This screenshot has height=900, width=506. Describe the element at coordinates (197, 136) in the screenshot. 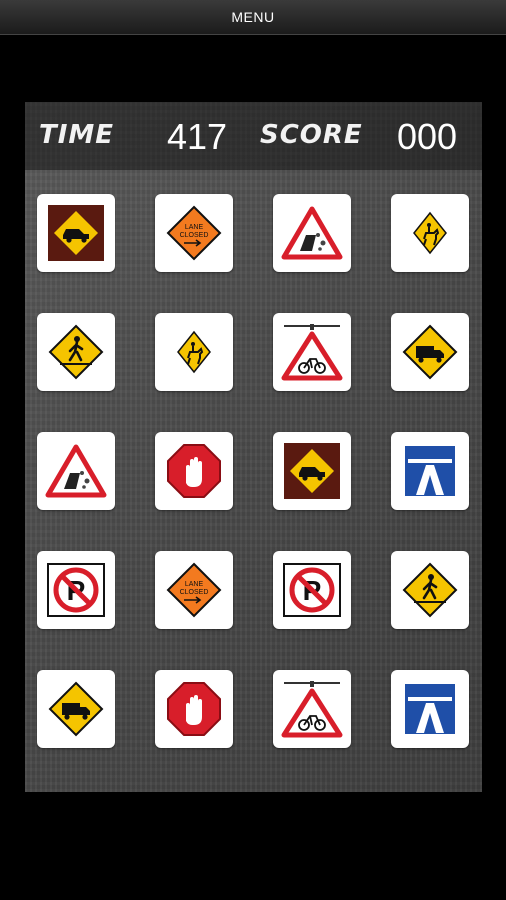

I see `time-value: 417` at that location.